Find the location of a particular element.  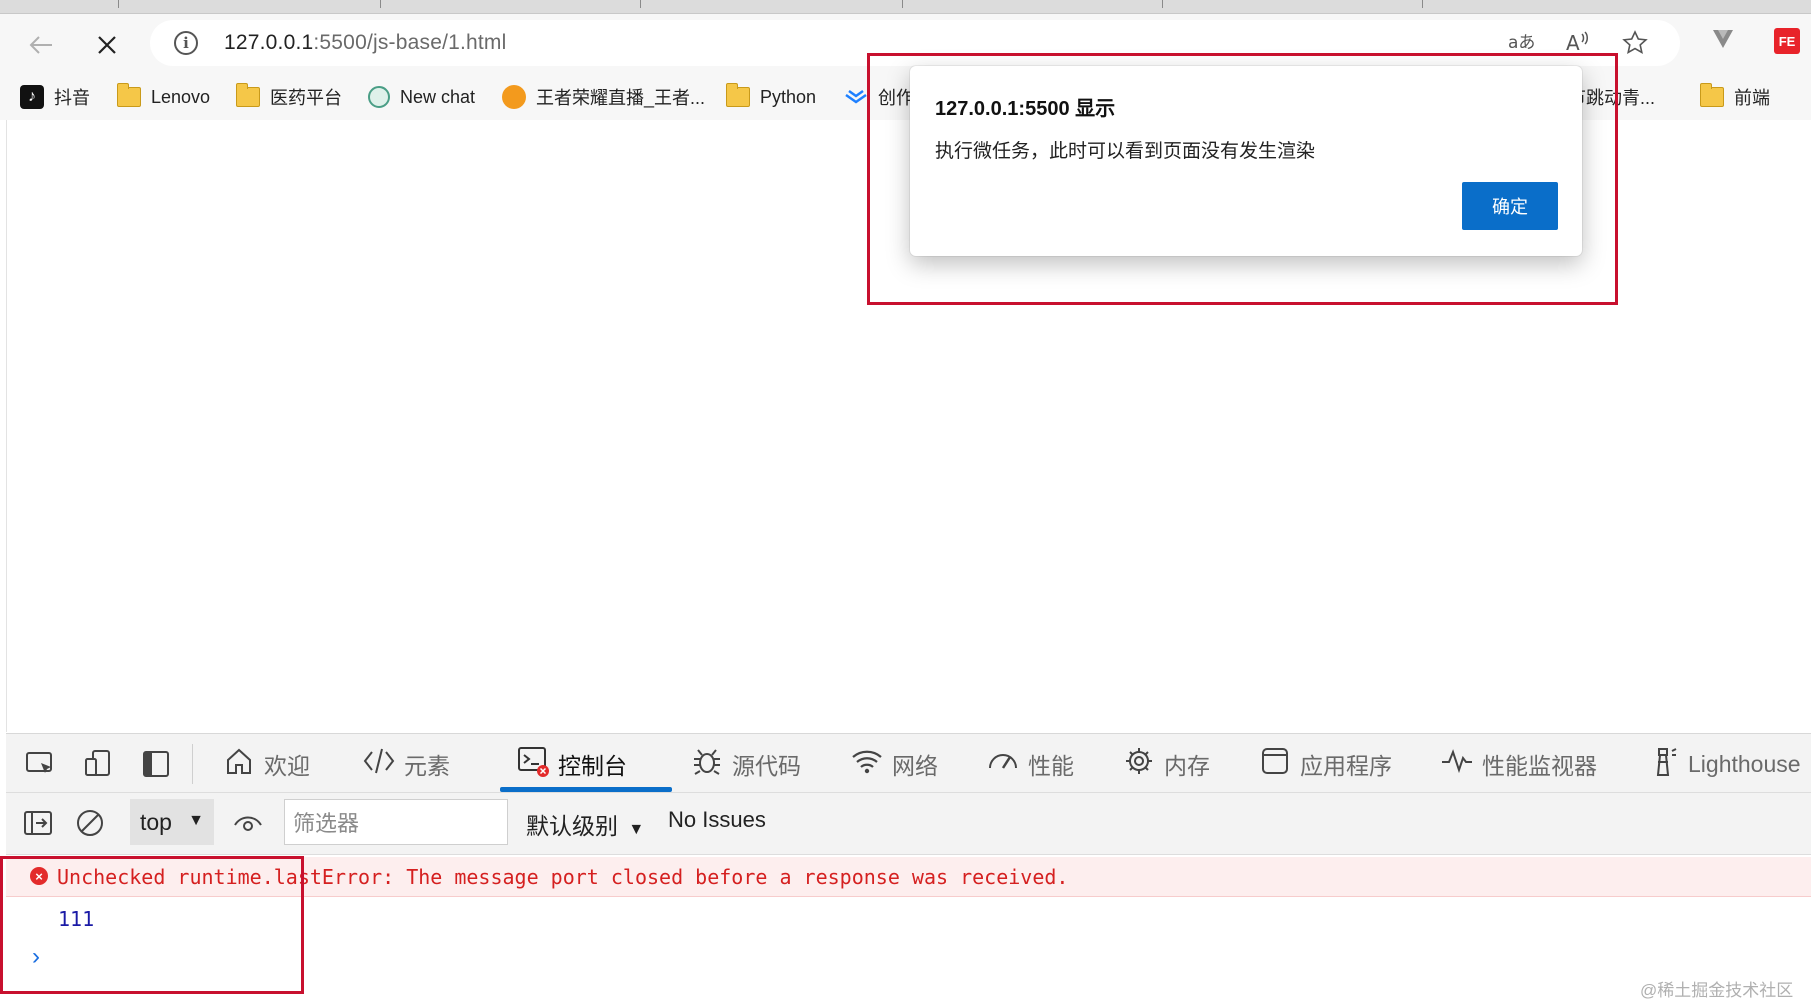

star-icon is located at coordinates (1635, 46).